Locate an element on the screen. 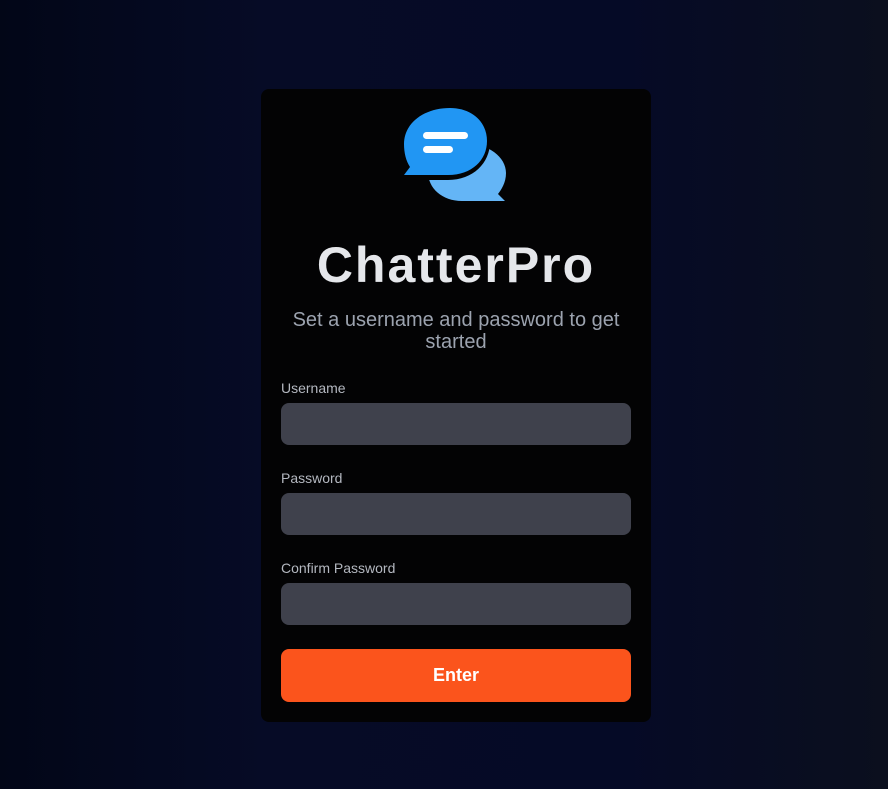 The width and height of the screenshot is (888, 789). password-field is located at coordinates (456, 514).